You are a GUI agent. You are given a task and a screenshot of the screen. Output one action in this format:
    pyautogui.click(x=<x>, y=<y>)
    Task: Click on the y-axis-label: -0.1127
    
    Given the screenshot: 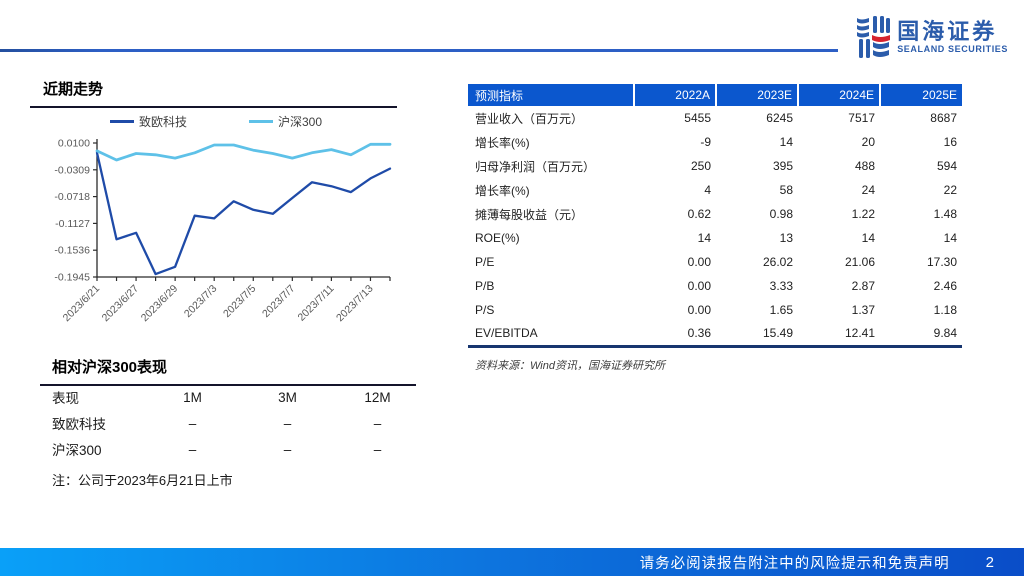 What is the action you would take?
    pyautogui.click(x=72, y=224)
    